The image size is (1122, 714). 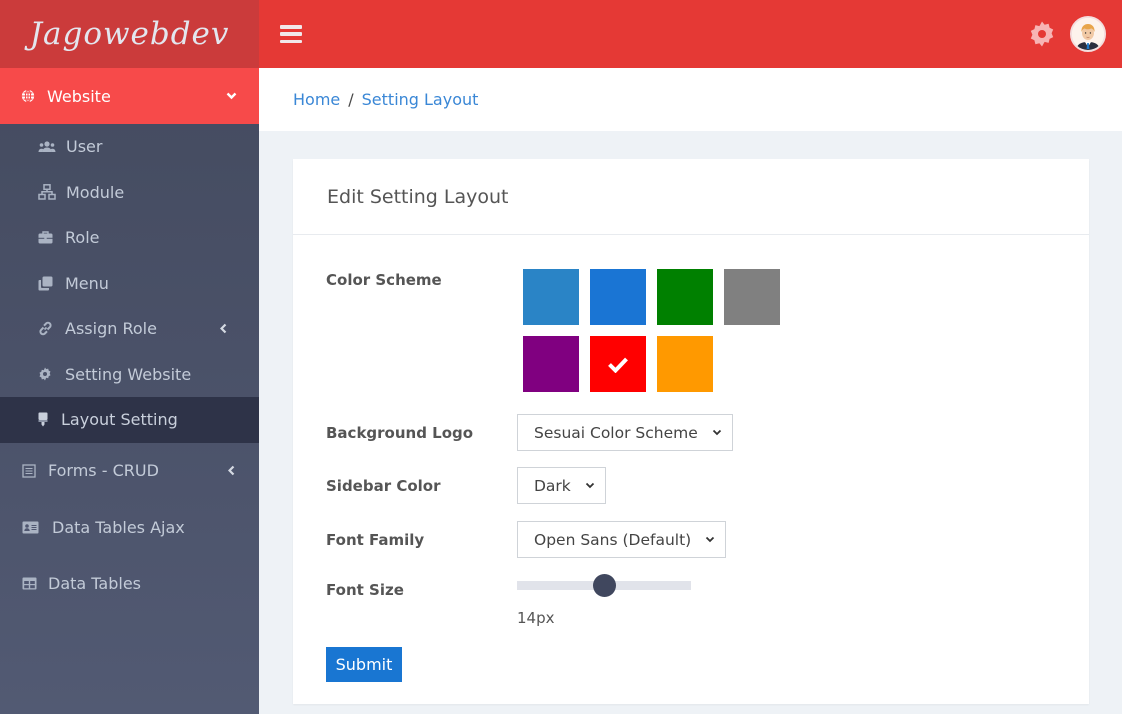 What do you see at coordinates (536, 618) in the screenshot?
I see `font-size-value: 14px` at bounding box center [536, 618].